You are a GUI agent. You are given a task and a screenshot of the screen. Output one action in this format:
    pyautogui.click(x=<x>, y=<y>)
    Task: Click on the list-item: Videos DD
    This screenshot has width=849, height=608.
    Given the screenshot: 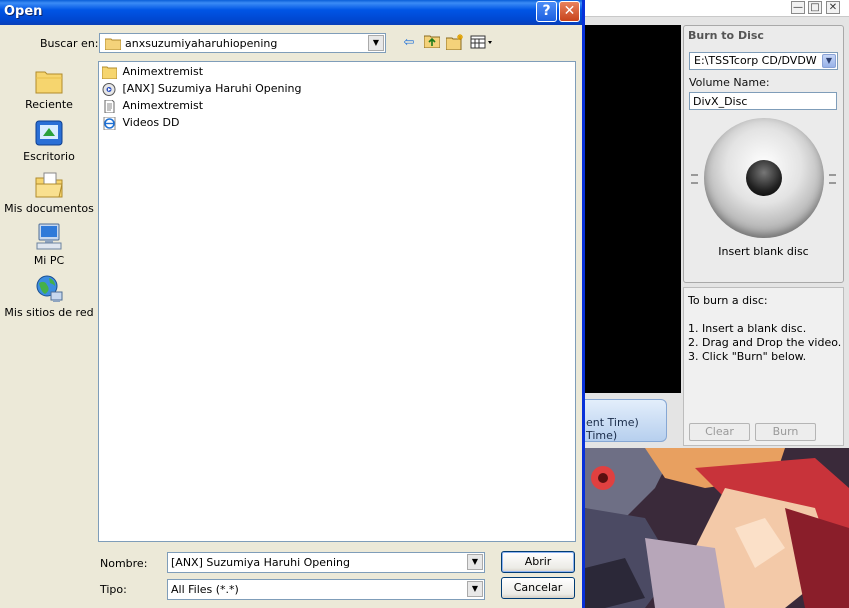 What is the action you would take?
    pyautogui.click(x=141, y=123)
    